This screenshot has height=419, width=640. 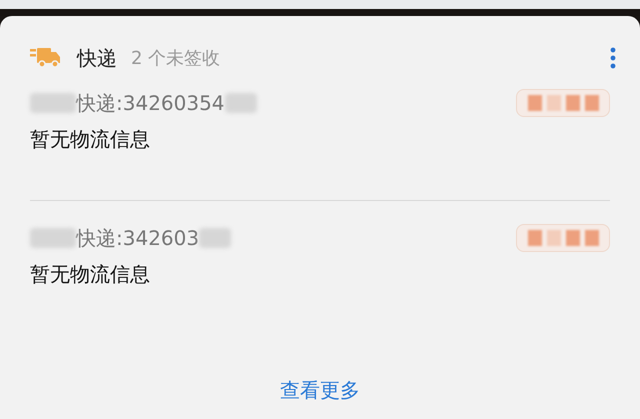 What do you see at coordinates (613, 58) in the screenshot?
I see `more-options-icon` at bounding box center [613, 58].